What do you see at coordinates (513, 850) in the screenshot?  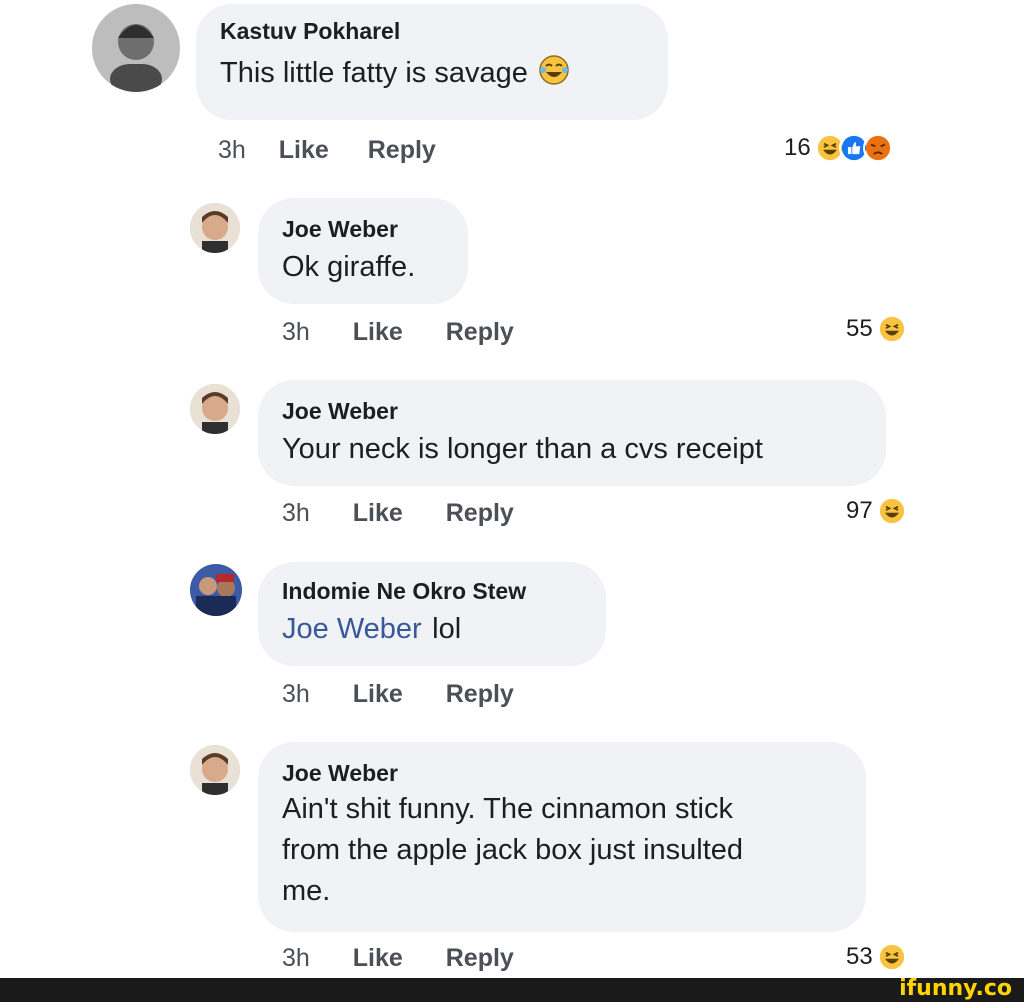 I see `comment-text-line: from the apple jack box just insulted` at bounding box center [513, 850].